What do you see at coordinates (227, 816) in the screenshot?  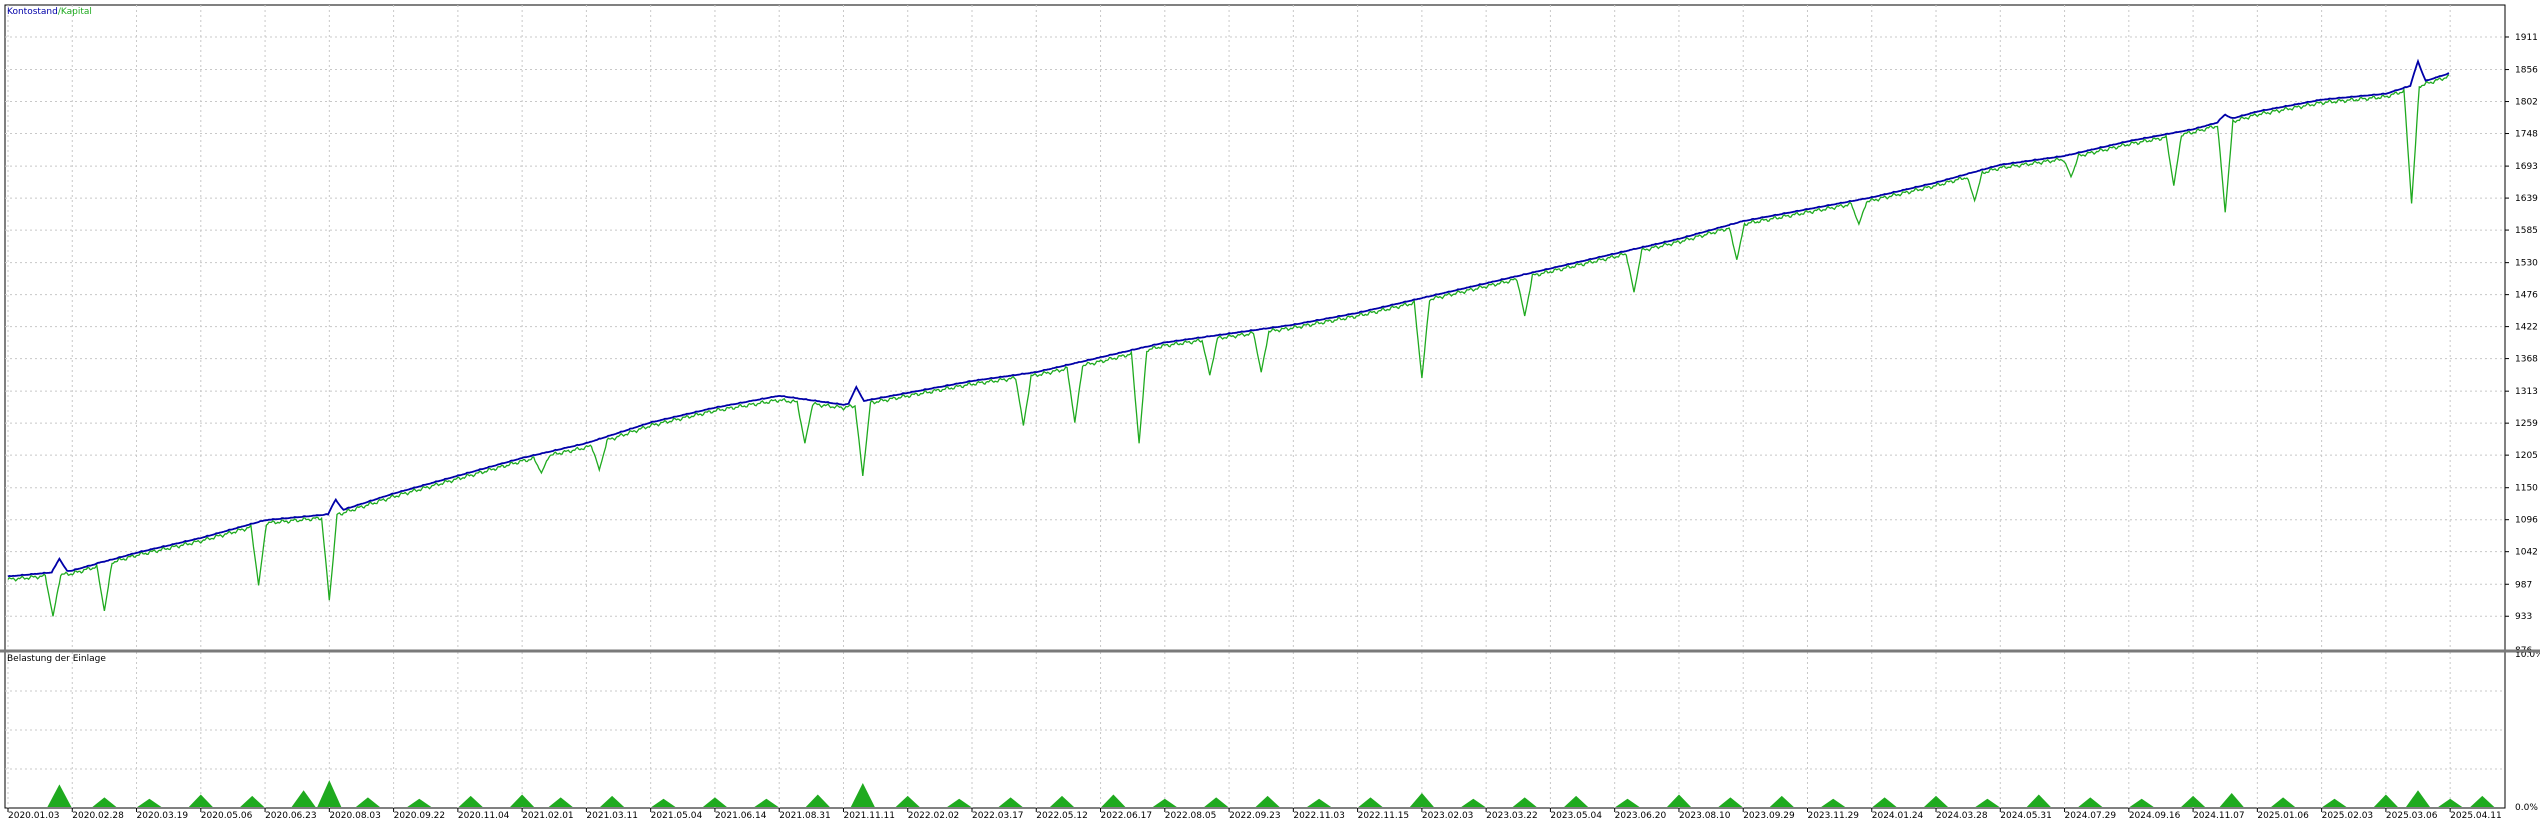 I see `x-tick-label: 2020.05.06` at bounding box center [227, 816].